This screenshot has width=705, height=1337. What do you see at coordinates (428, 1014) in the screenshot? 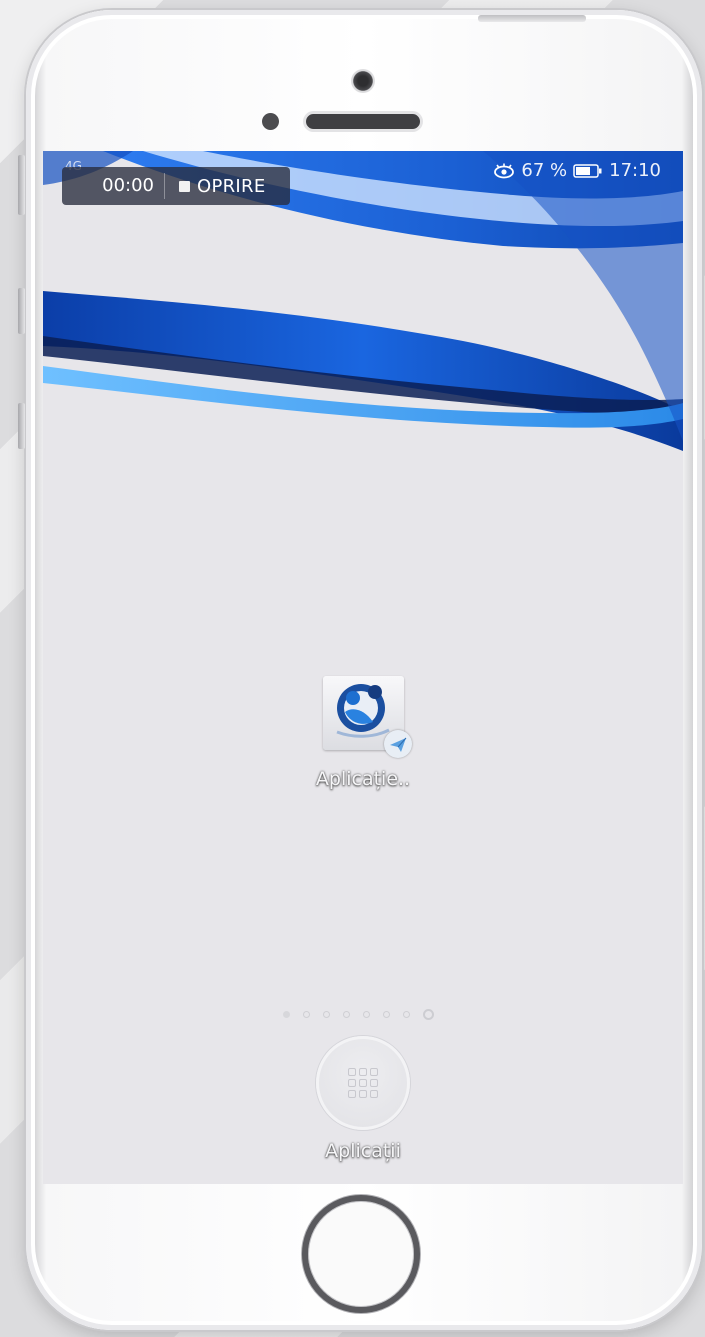
I see `page-dot-active` at bounding box center [428, 1014].